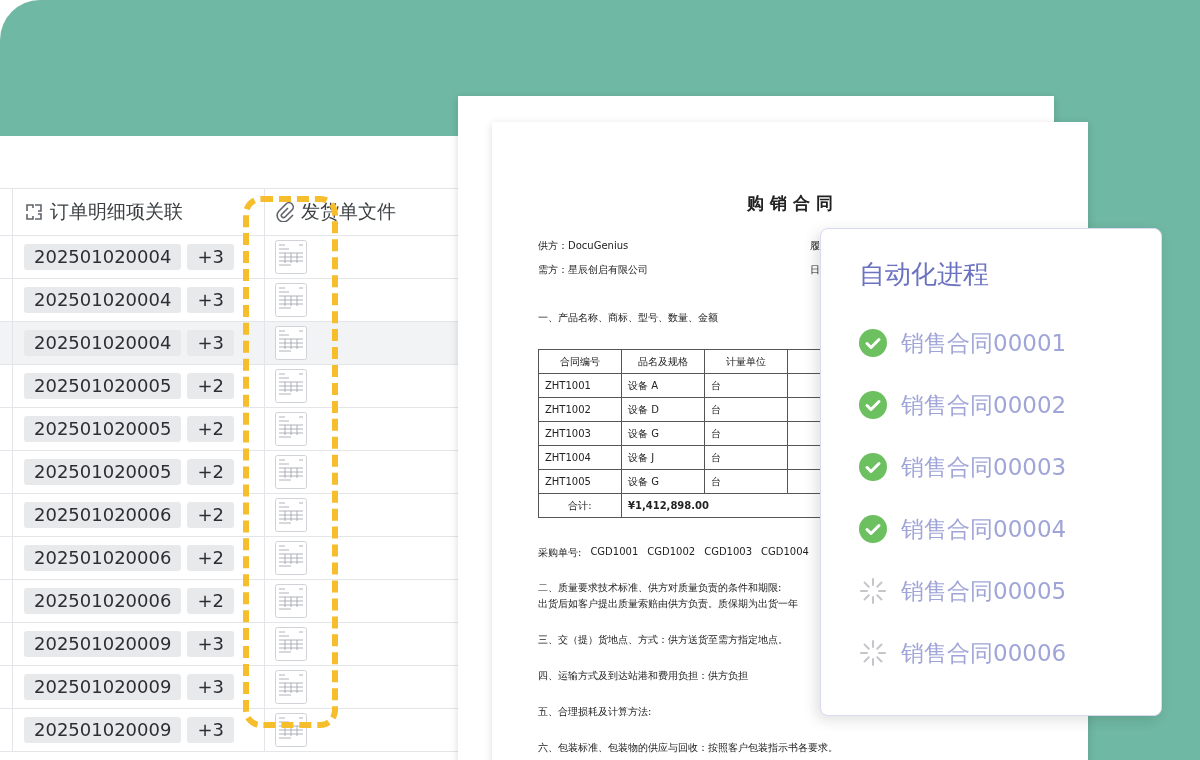 This screenshot has height=760, width=1200. I want to click on party-label: 日, so click(815, 270).